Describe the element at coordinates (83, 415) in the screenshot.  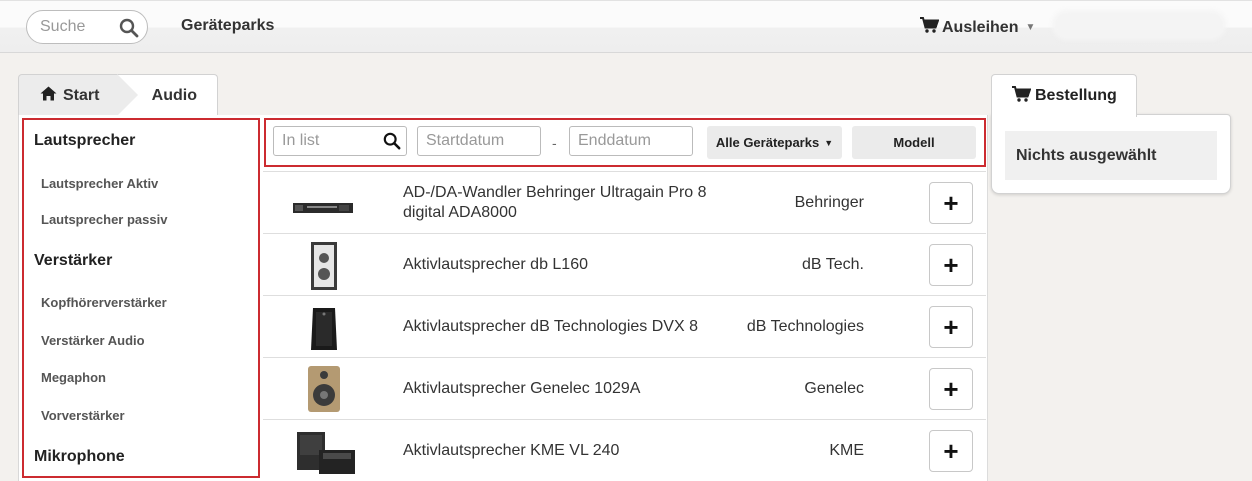
I see `category-vorverstaerker: Vorverstärker` at that location.